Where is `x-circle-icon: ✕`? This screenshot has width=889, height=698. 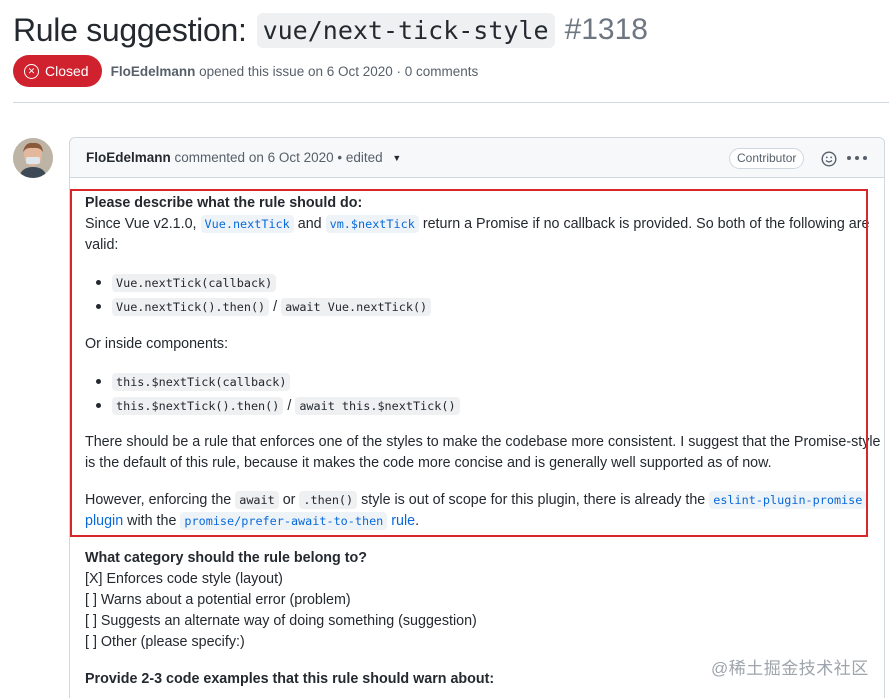
x-circle-icon: ✕ is located at coordinates (31, 71).